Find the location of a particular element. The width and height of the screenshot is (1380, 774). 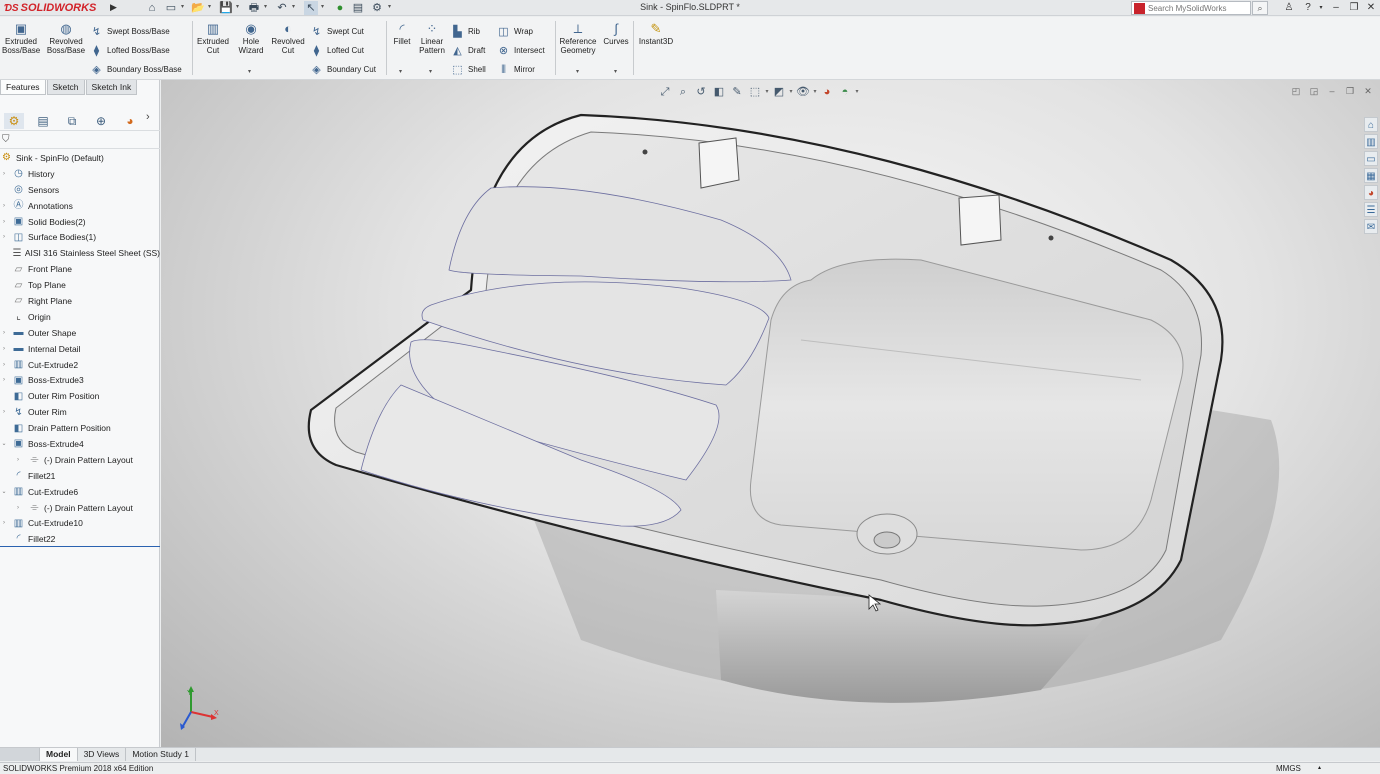

view-palette-icon: ▦ is located at coordinates (1371, 175).